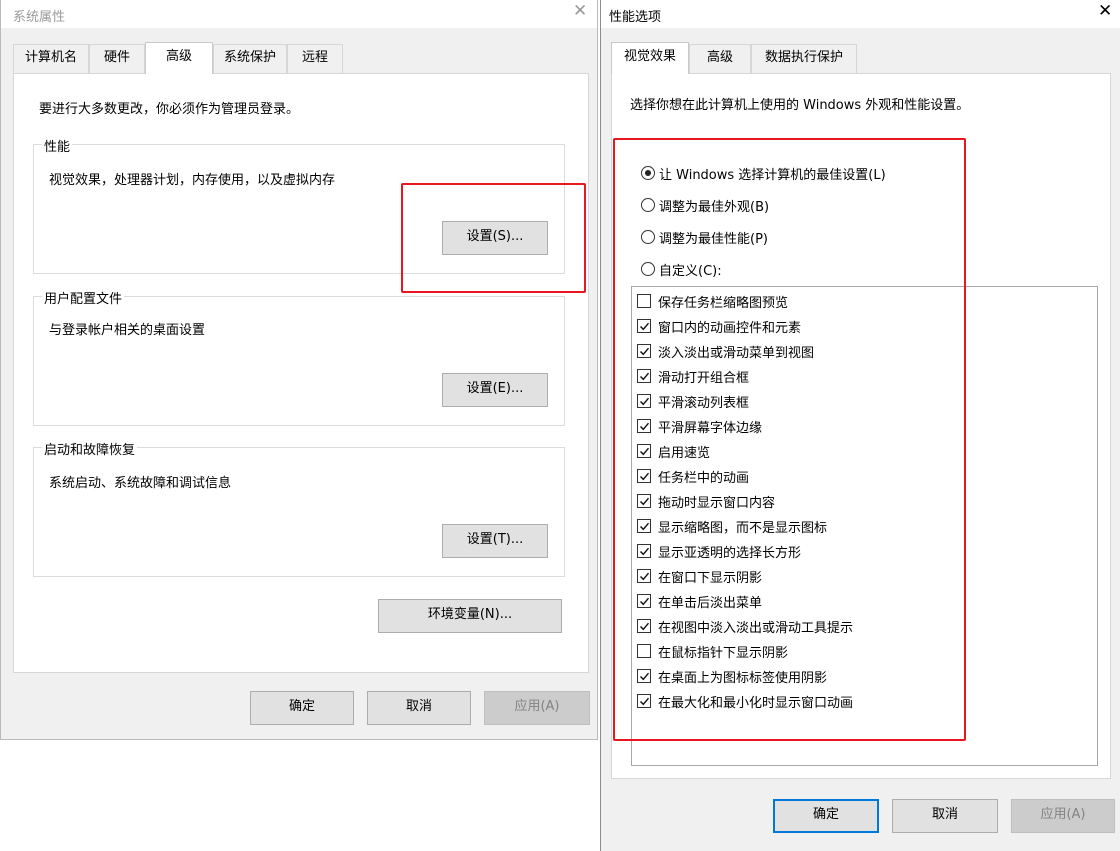 This screenshot has height=851, width=1120. I want to click on visual-effect-option-label: 滑动打开组合框, so click(704, 378).